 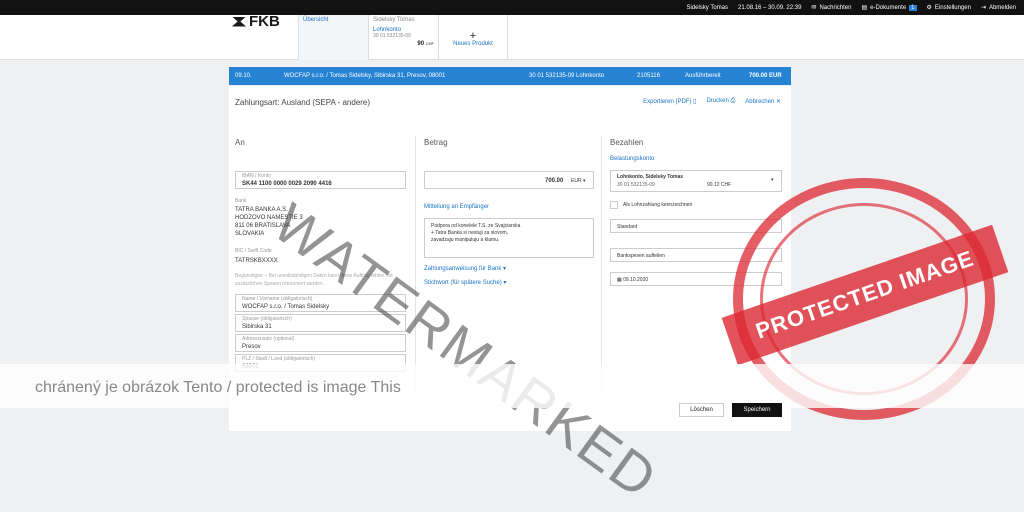 I want to click on message-link: Mitteilung an Empfänger, so click(x=456, y=207).